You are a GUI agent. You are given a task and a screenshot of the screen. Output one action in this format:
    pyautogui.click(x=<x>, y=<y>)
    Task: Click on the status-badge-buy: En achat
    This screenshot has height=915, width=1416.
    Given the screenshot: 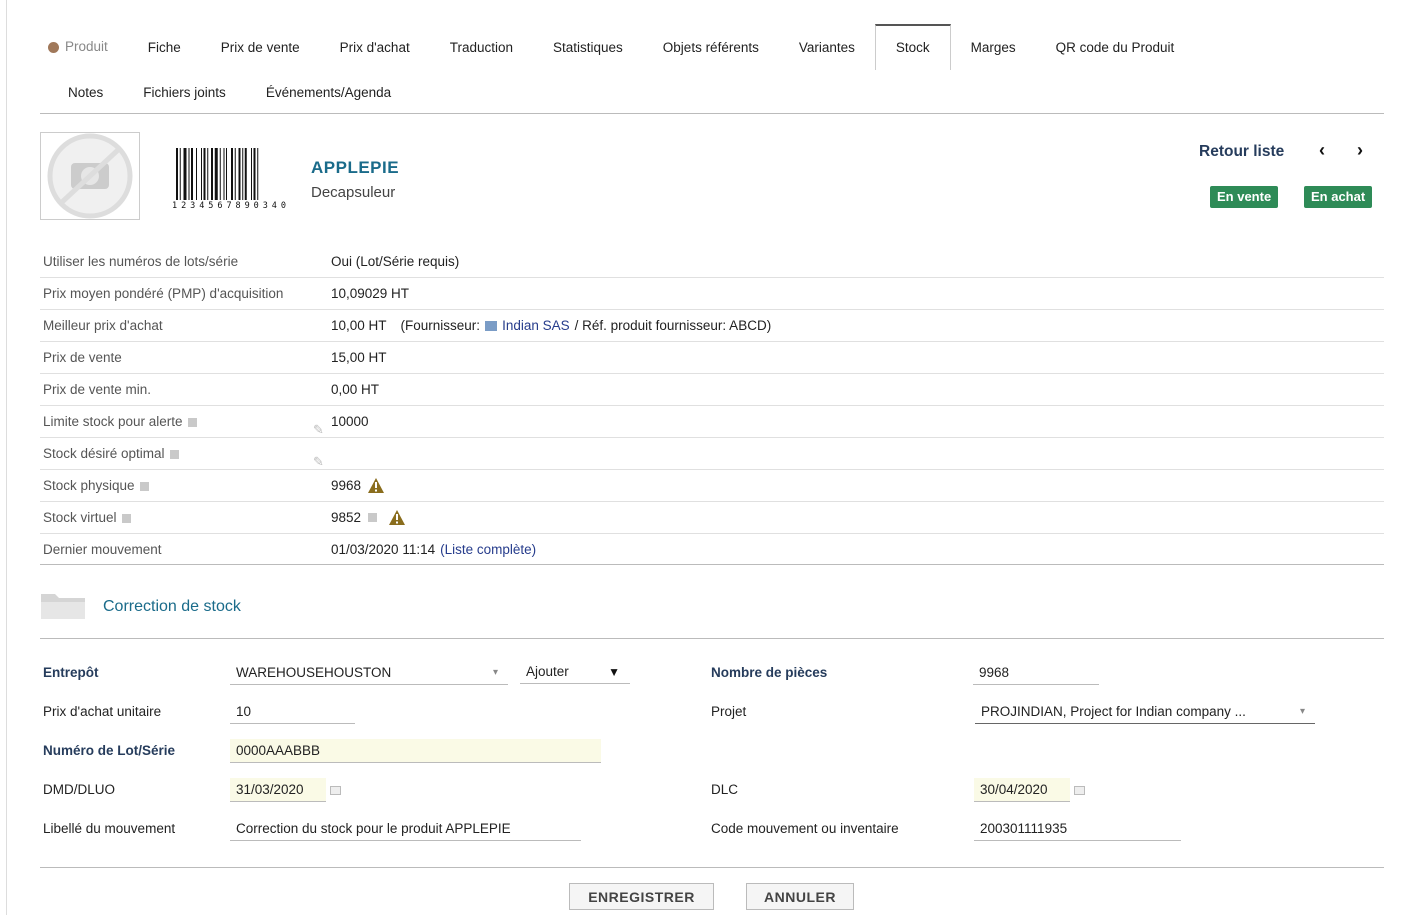 What is the action you would take?
    pyautogui.click(x=1338, y=197)
    